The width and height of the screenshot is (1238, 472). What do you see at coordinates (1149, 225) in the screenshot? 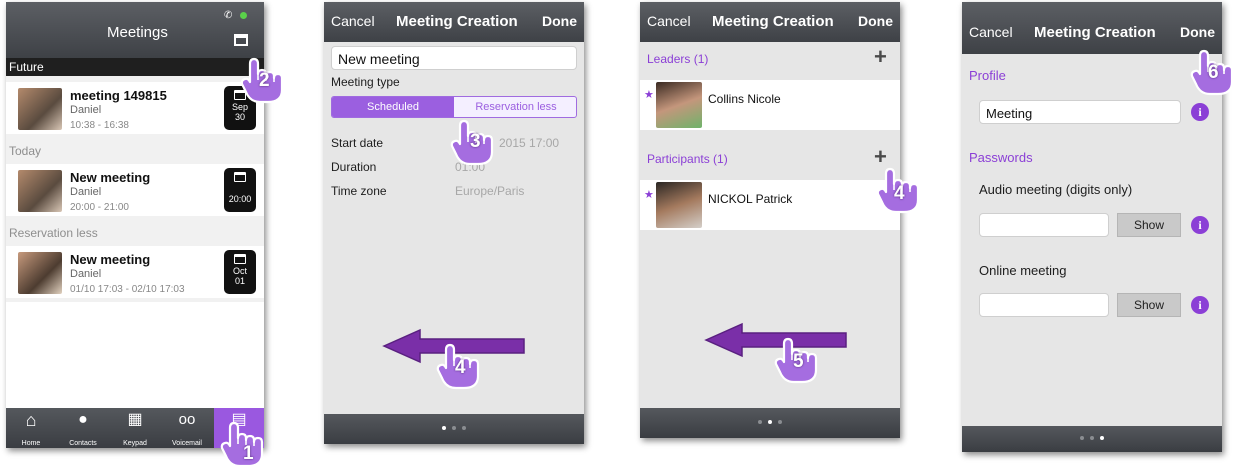
I see `audio-show-button: Show` at bounding box center [1149, 225].